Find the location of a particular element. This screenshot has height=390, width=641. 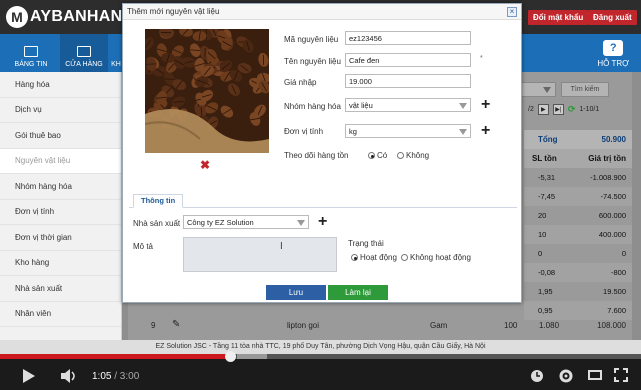

last-page-icon: ▶| is located at coordinates (558, 109).